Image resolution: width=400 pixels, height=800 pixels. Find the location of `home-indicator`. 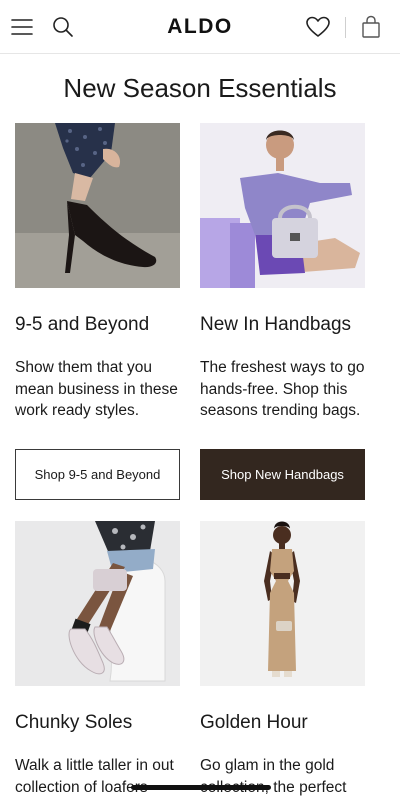

home-indicator is located at coordinates (201, 787).